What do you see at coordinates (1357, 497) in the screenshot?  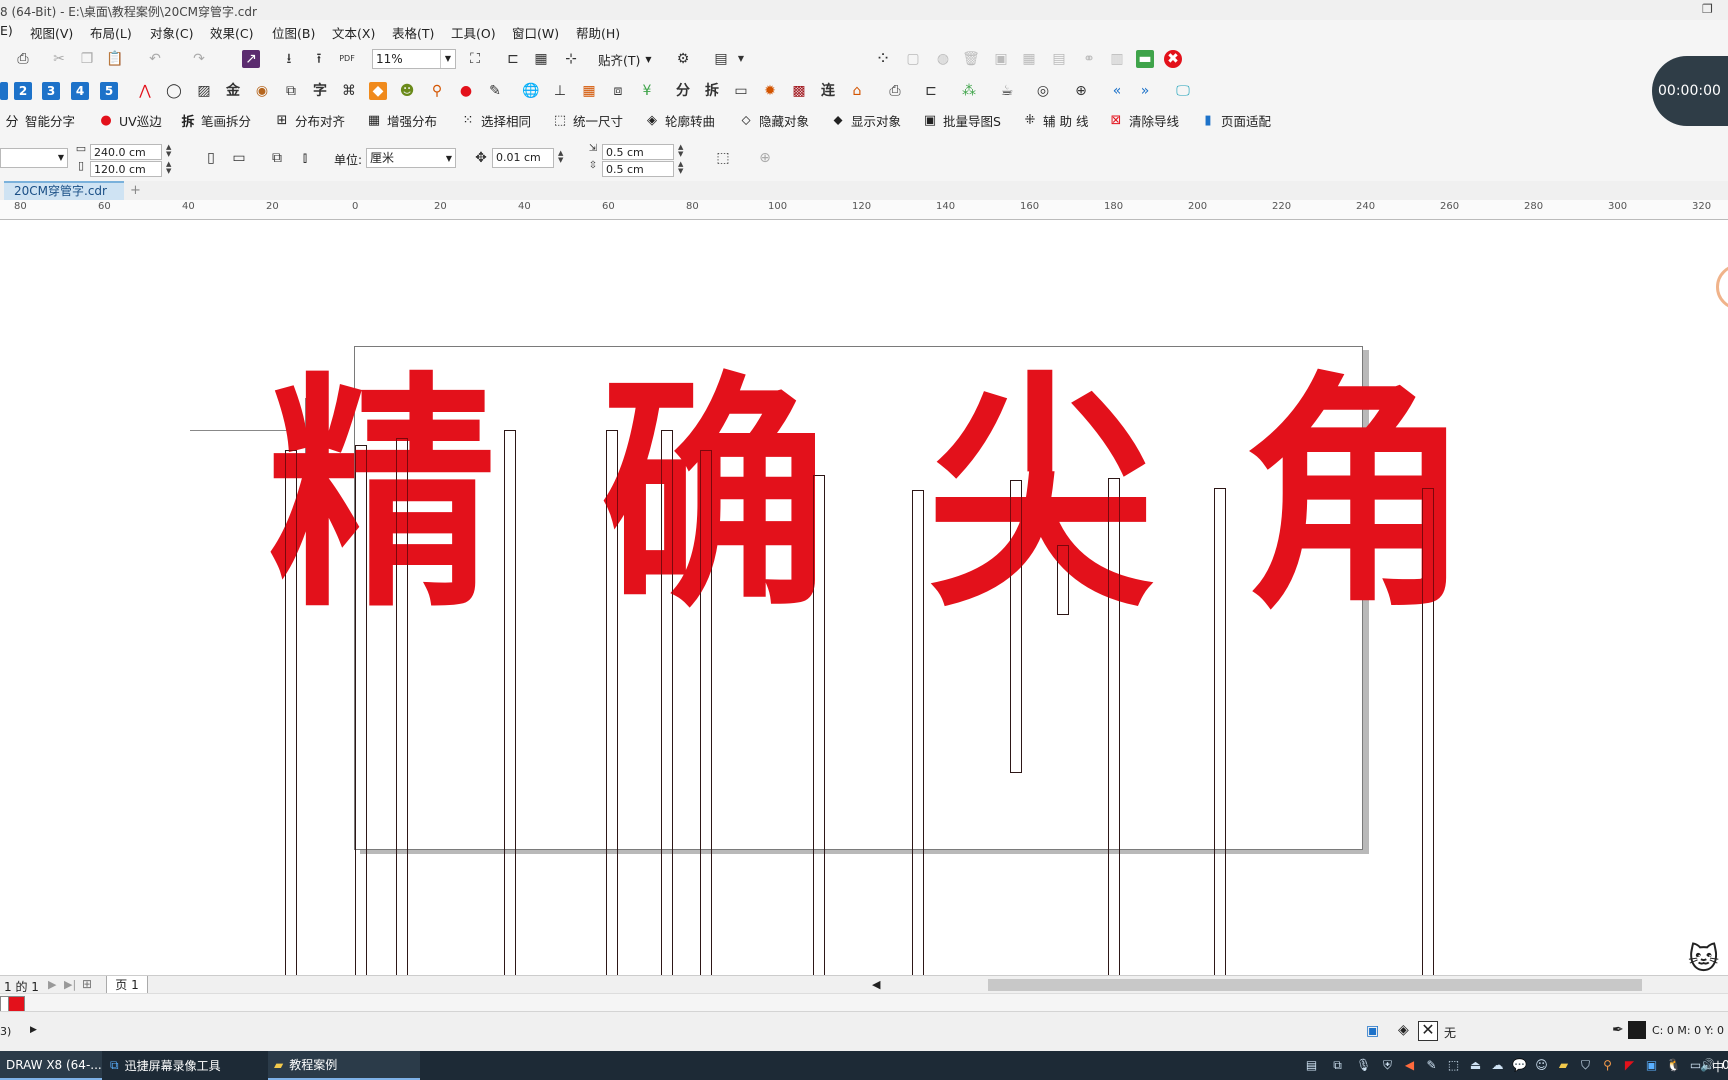 I see `glyph-jiao: 角` at bounding box center [1357, 497].